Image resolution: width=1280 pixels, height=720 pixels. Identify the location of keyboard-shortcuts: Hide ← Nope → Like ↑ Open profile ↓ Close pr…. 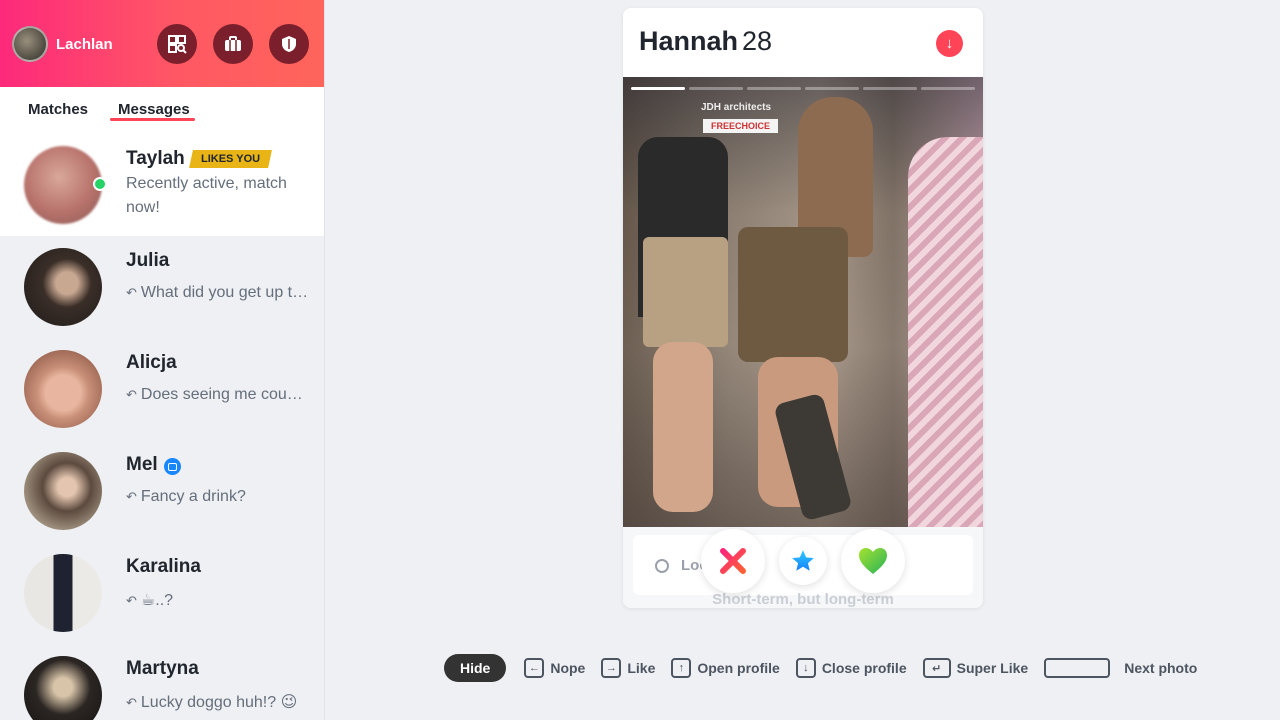
(828, 668).